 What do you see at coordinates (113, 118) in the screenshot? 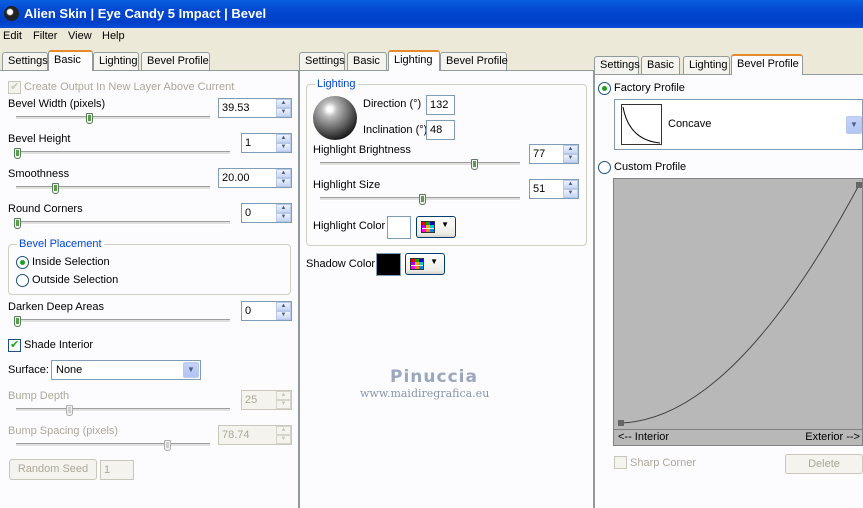
I see `bevel-width-slider` at bounding box center [113, 118].